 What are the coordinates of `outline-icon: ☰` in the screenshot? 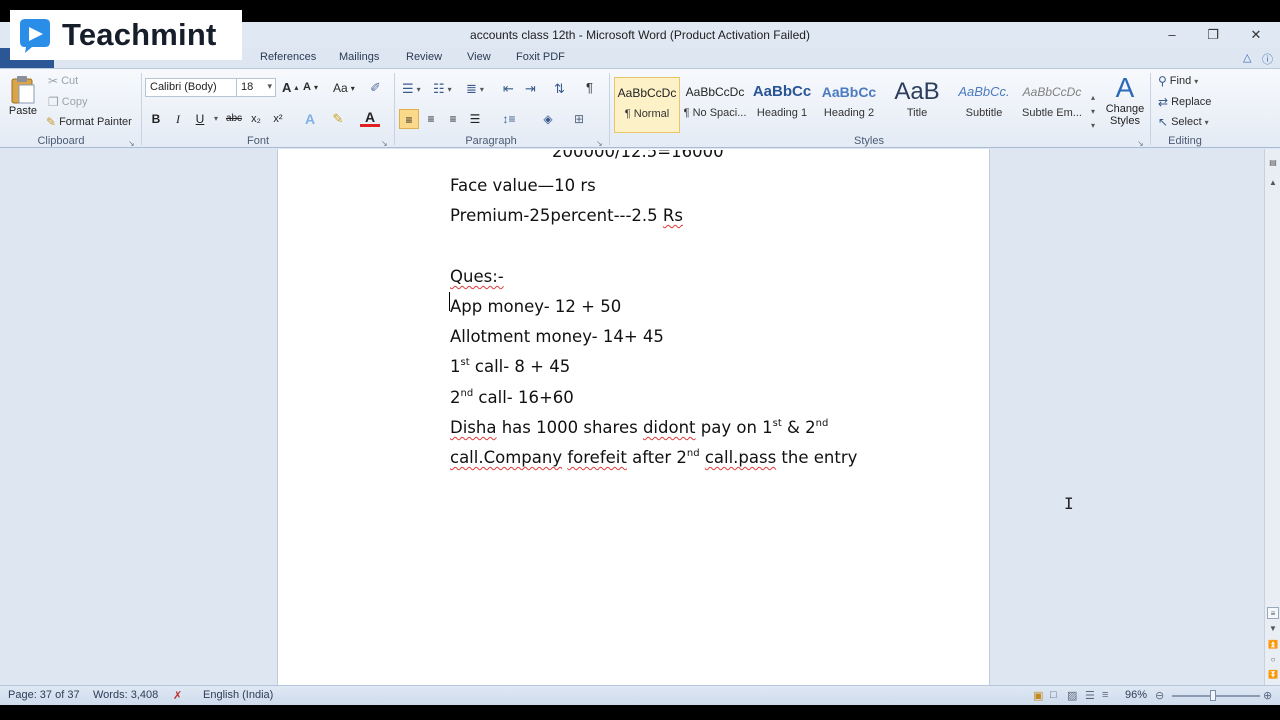 It's located at (1090, 695).